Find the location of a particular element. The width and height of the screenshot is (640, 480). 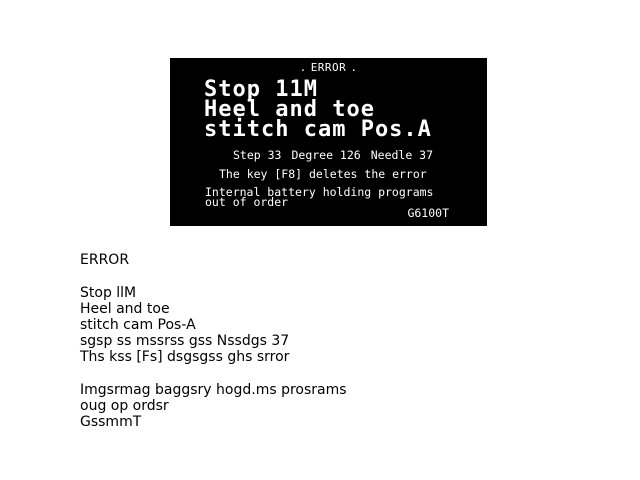

display-title-text: ERROR is located at coordinates (328, 67).